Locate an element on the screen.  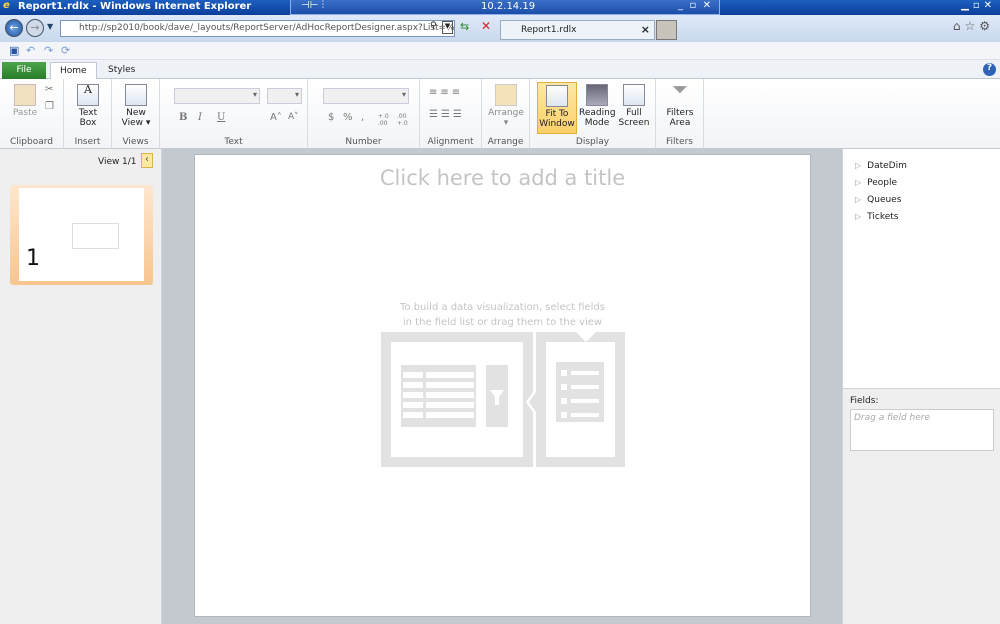
label: Reading is located at coordinates (597, 113).